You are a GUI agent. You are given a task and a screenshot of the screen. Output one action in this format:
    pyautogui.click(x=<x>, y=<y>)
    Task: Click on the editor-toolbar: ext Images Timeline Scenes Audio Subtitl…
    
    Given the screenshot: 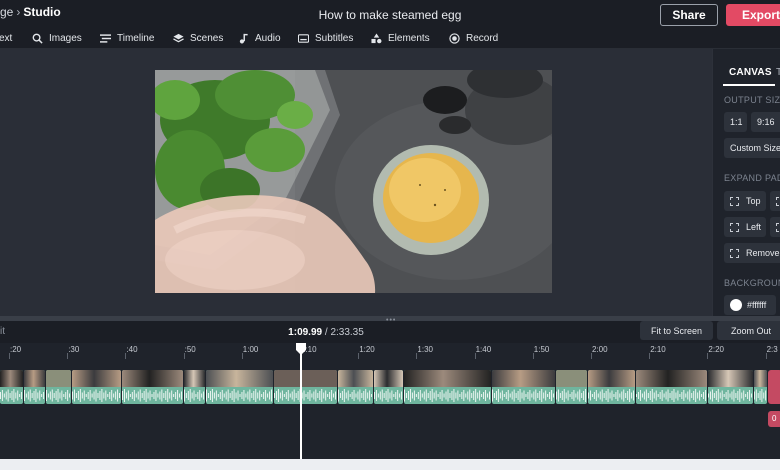 What is the action you would take?
    pyautogui.click(x=390, y=38)
    